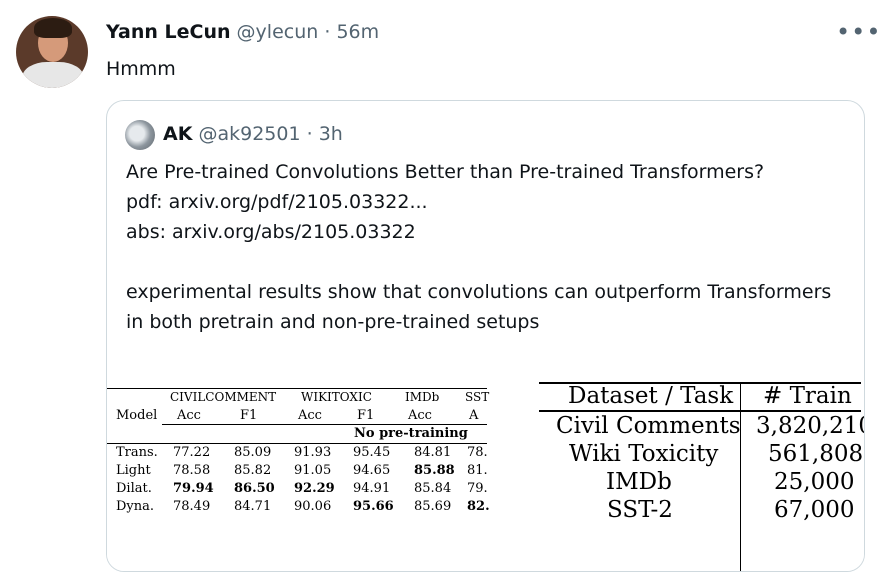 The width and height of the screenshot is (892, 572). What do you see at coordinates (330, 134) in the screenshot?
I see `quoted-tweet-time: 3h` at bounding box center [330, 134].